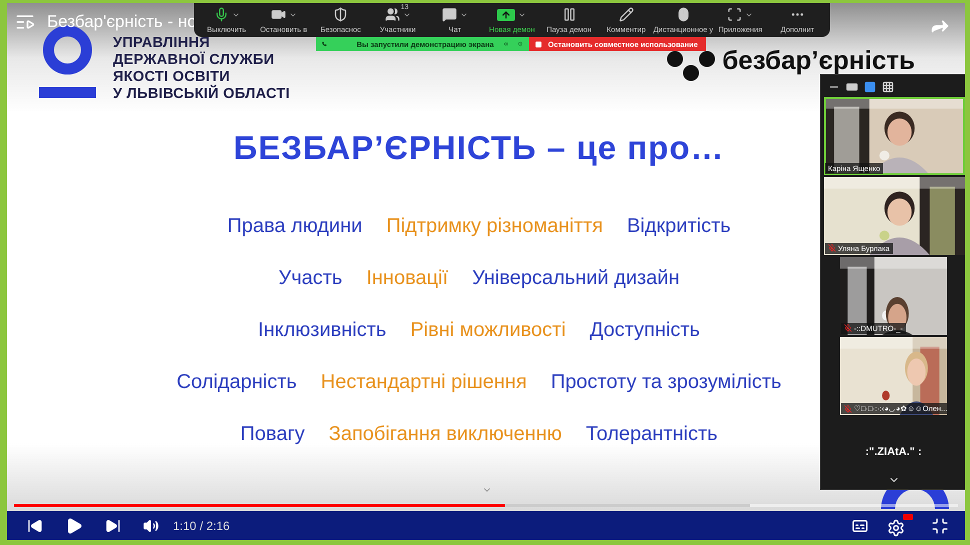 Image resolution: width=970 pixels, height=545 pixels. I want to click on progress-bar, so click(486, 505).